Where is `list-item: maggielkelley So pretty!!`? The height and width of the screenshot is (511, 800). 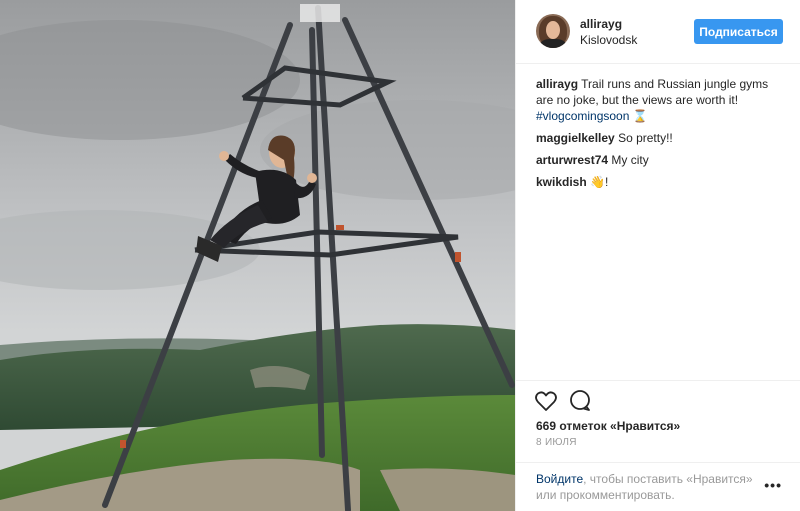
list-item: maggielkelley So pretty!! is located at coordinates (661, 138).